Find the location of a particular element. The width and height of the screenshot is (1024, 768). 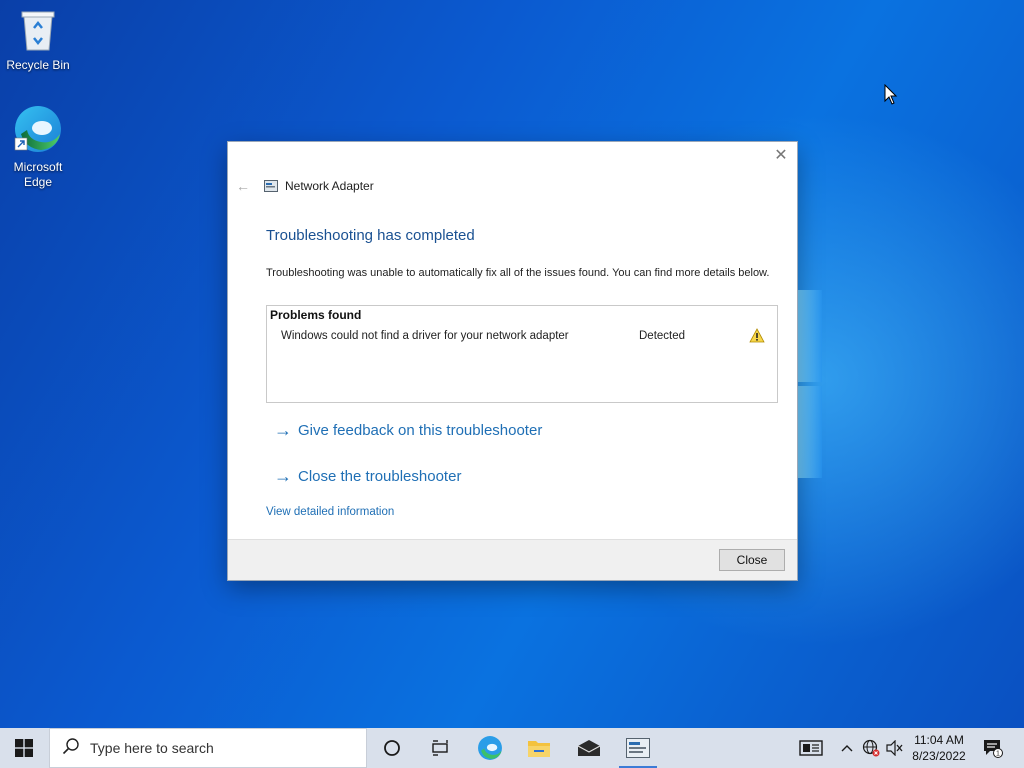

give-feedback-link: → Give feedback on this troubleshooter is located at coordinates (408, 430).